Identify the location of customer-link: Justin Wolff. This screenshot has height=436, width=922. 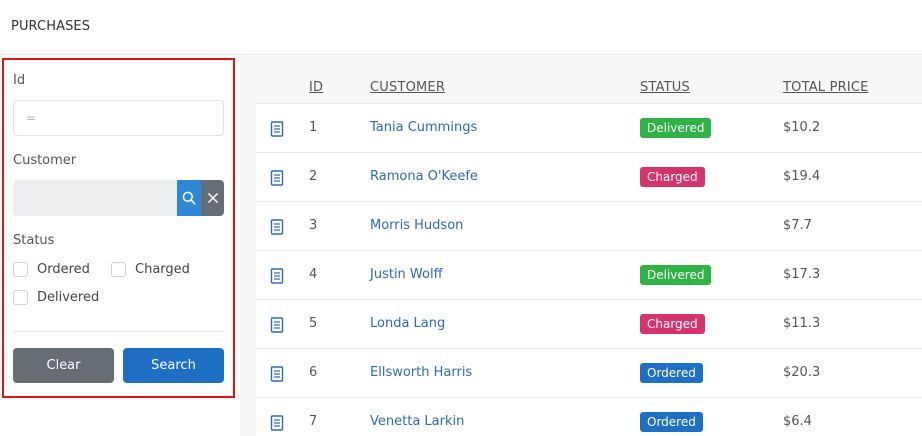
(406, 274).